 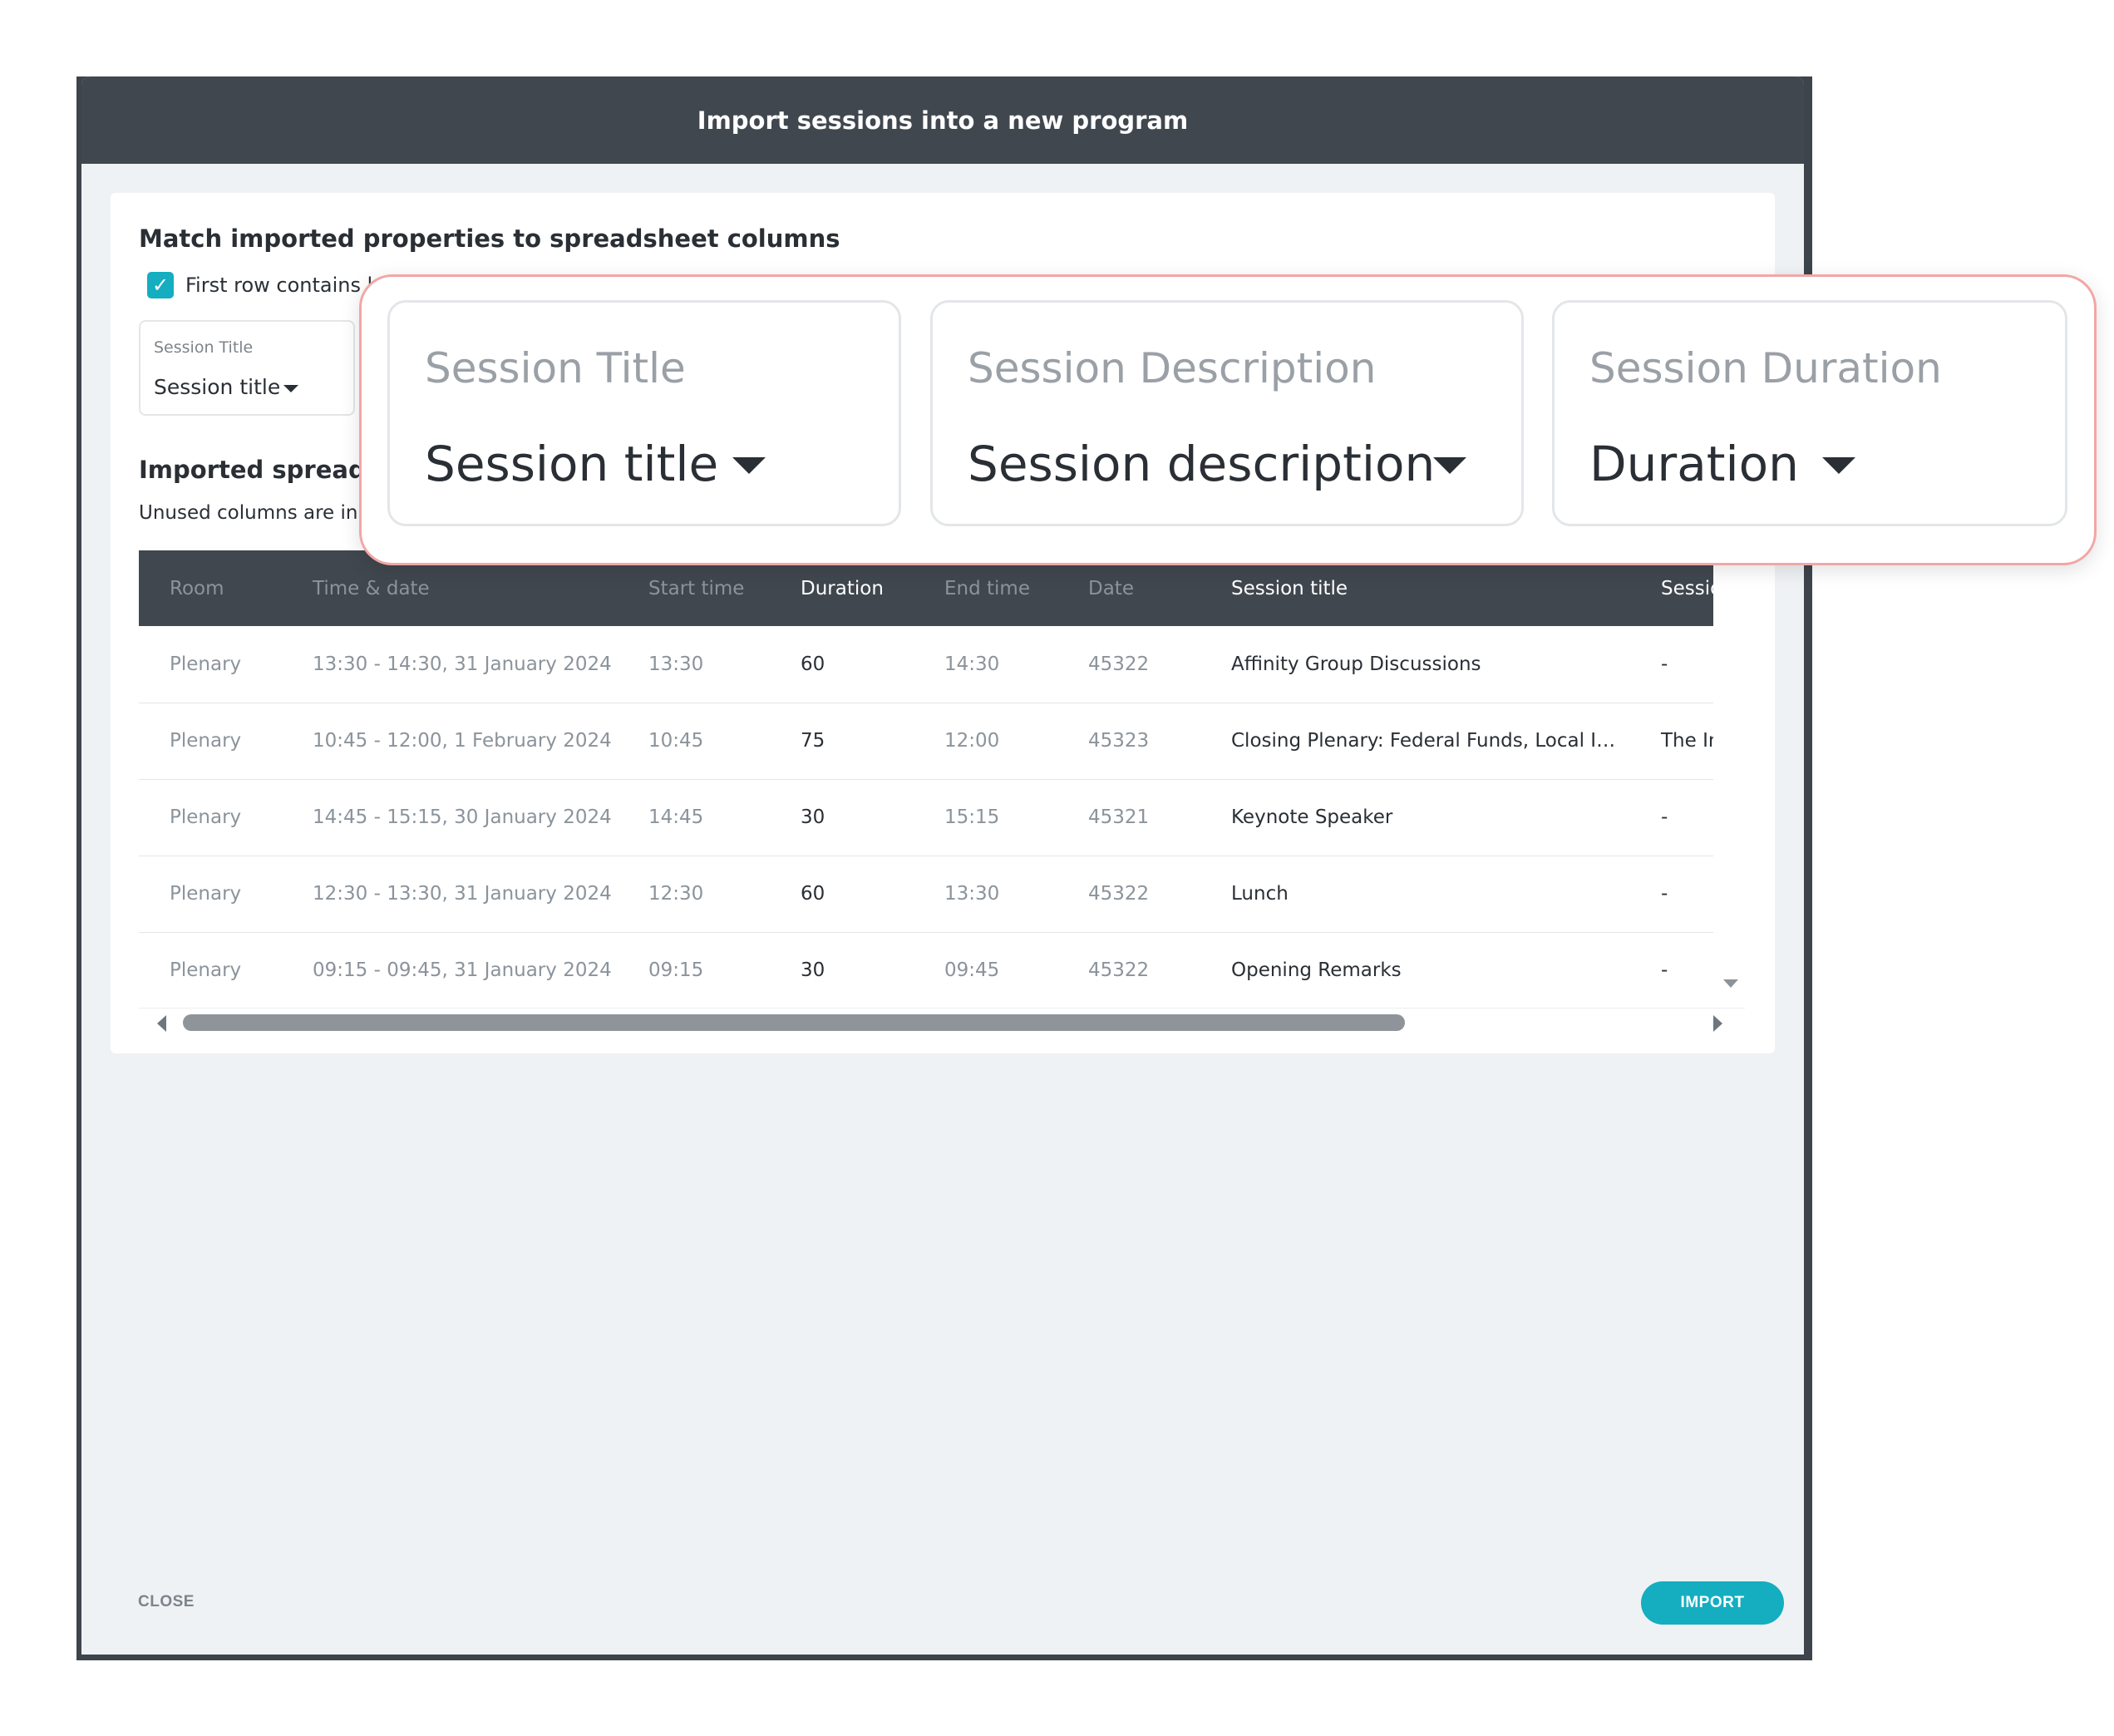 I want to click on zoom-session-duration-label: Session Duration, so click(x=1765, y=368).